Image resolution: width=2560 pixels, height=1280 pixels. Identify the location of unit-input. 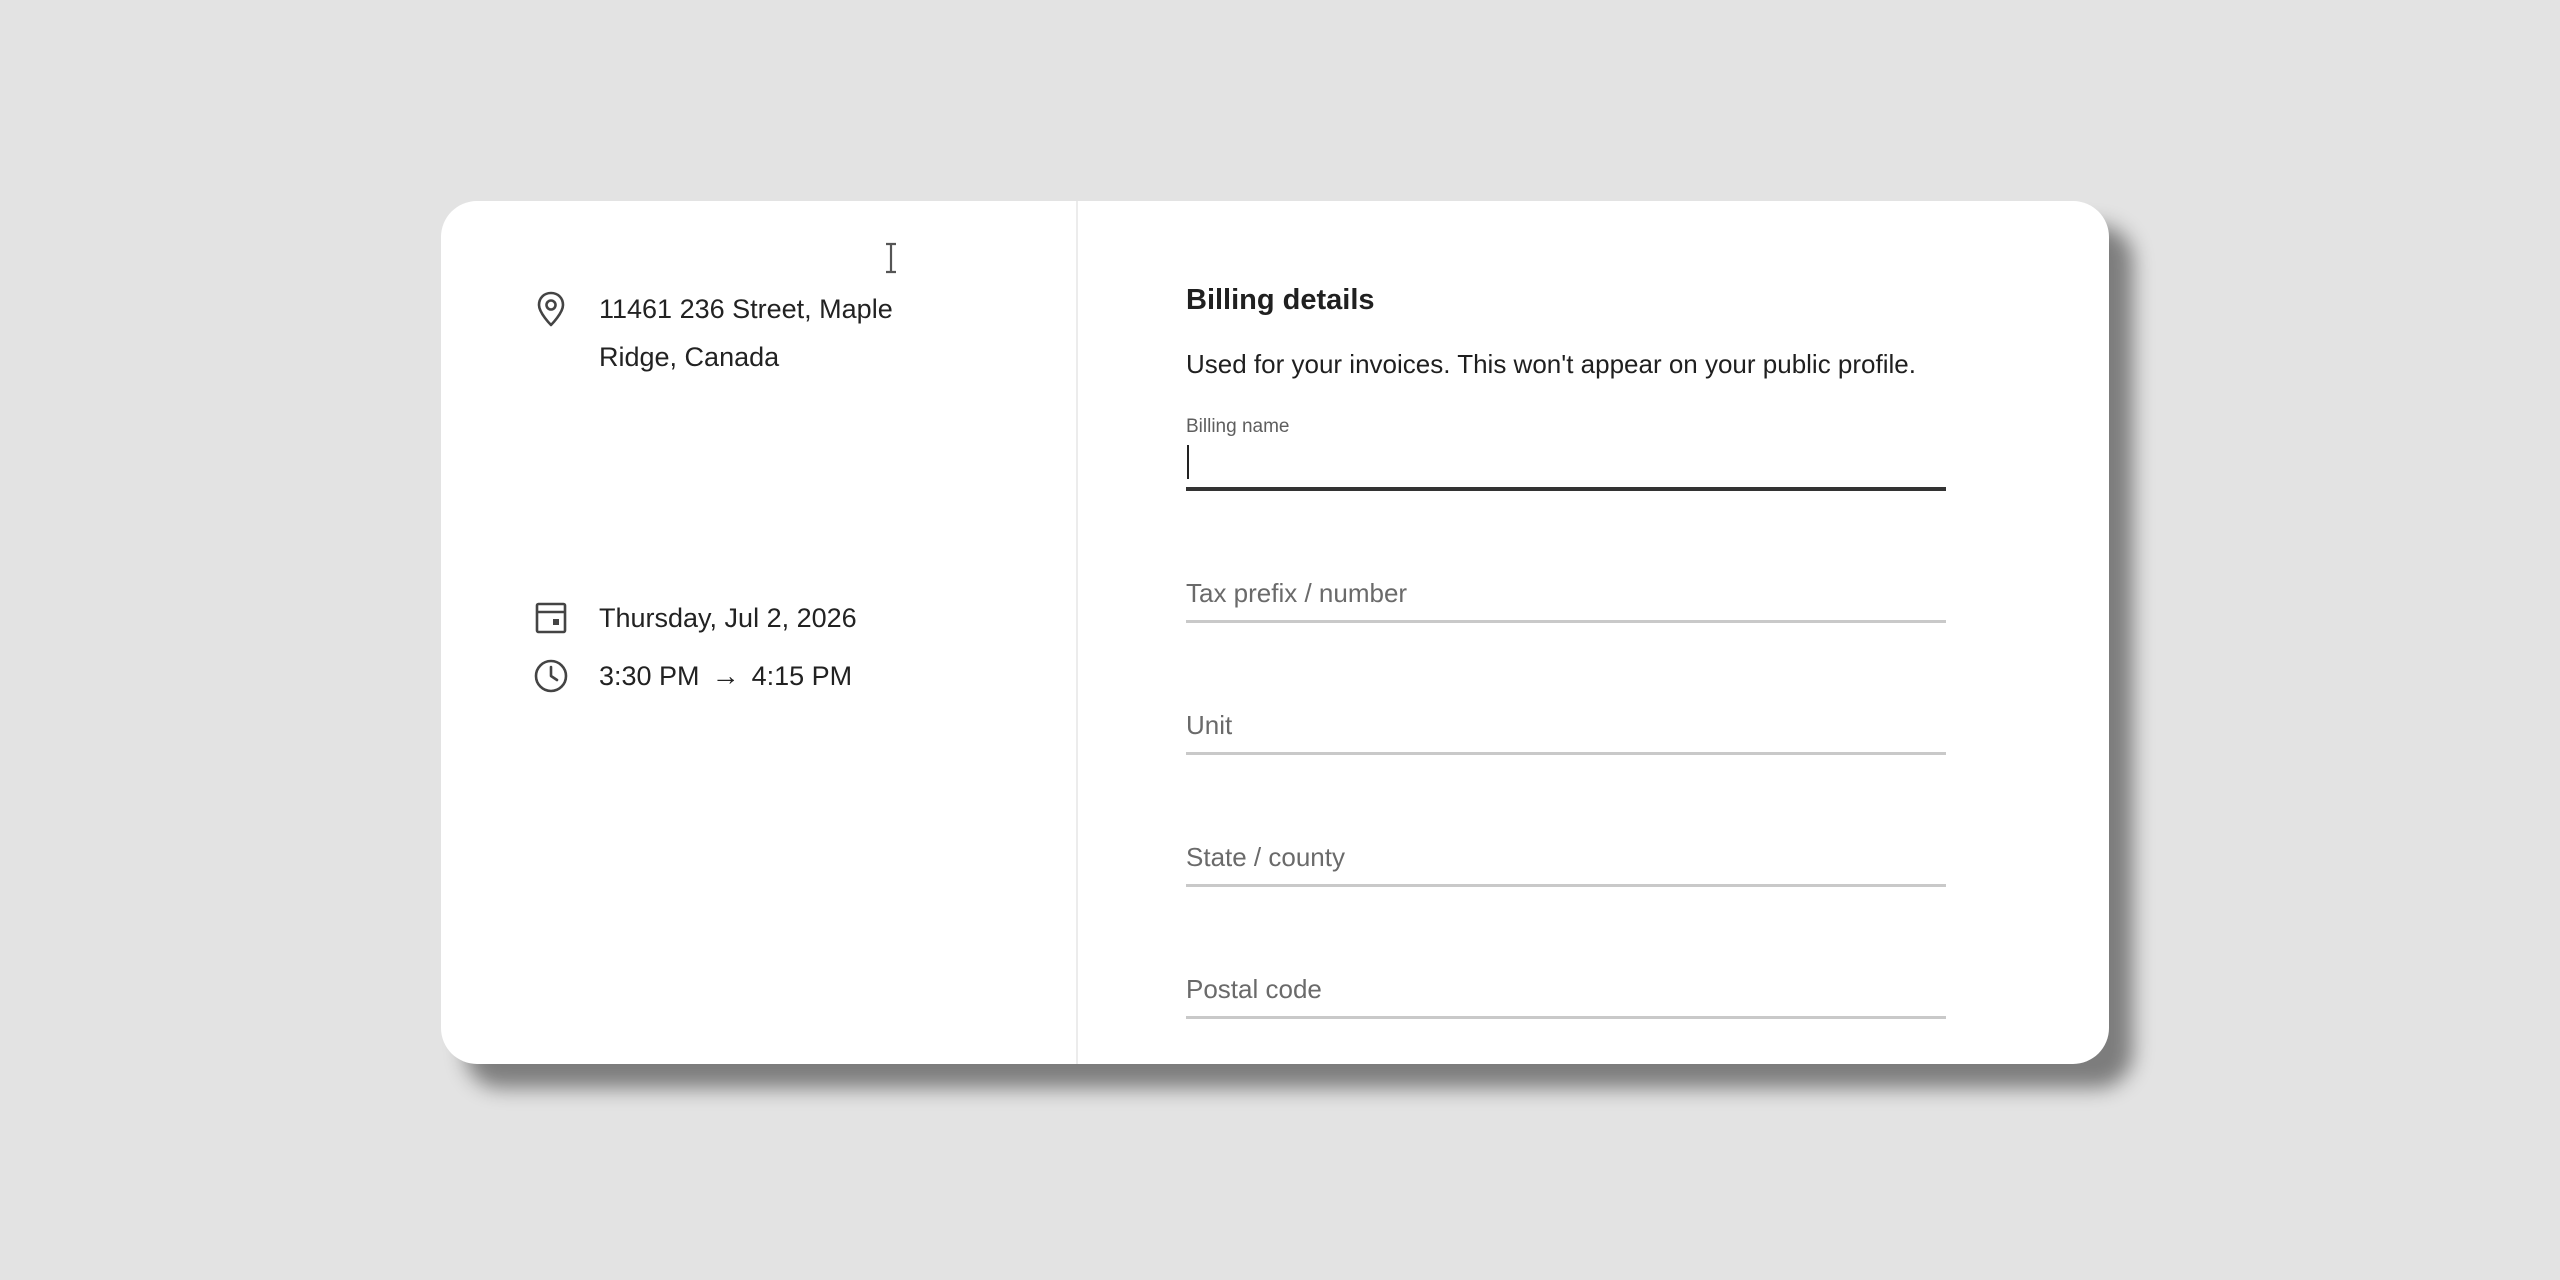
(1566, 725).